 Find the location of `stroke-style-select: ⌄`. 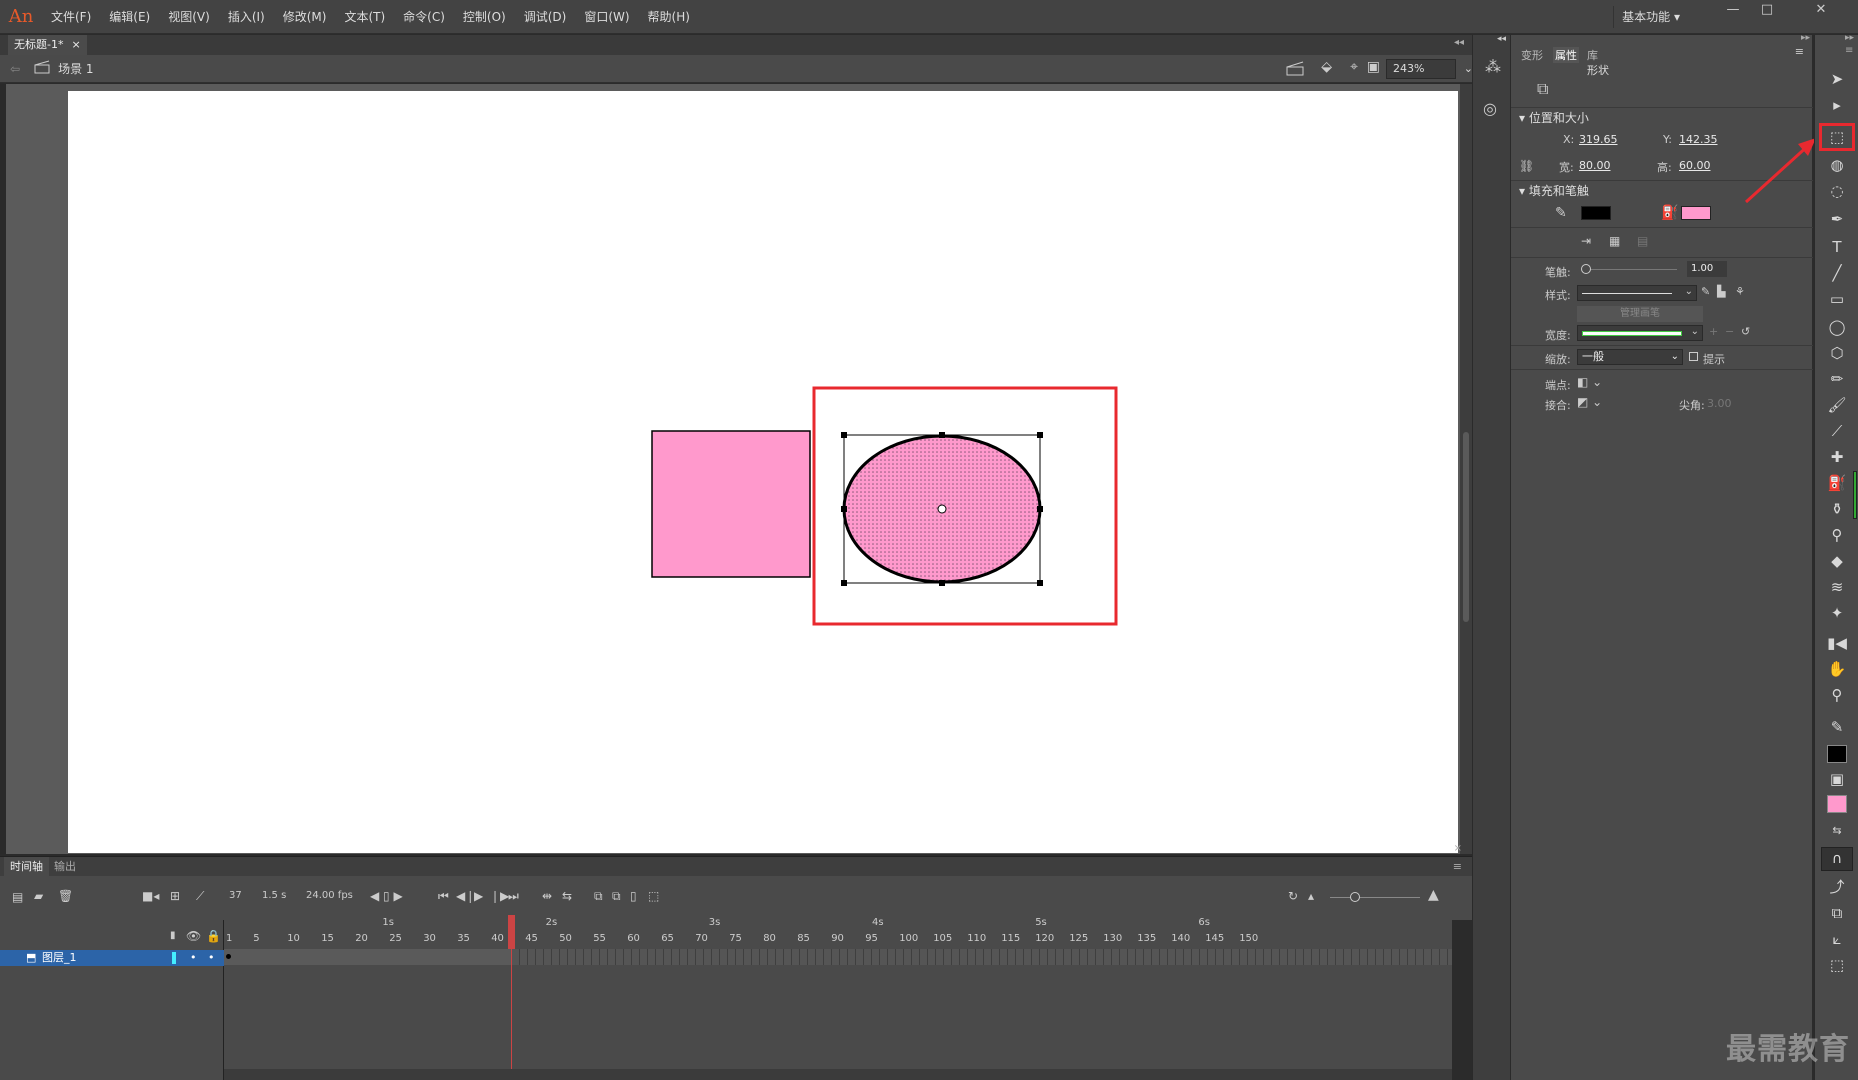

stroke-style-select: ⌄ is located at coordinates (1637, 293).